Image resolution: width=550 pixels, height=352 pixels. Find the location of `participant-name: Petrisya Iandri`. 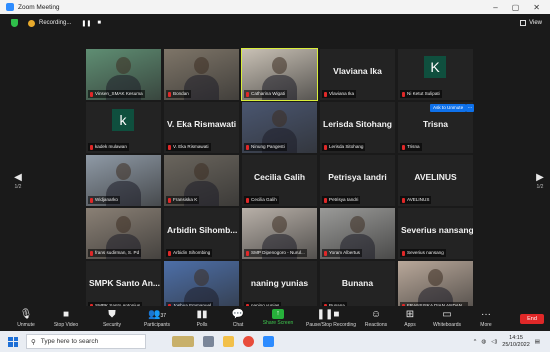

participant-name: Petrisya Iandri is located at coordinates (344, 199).